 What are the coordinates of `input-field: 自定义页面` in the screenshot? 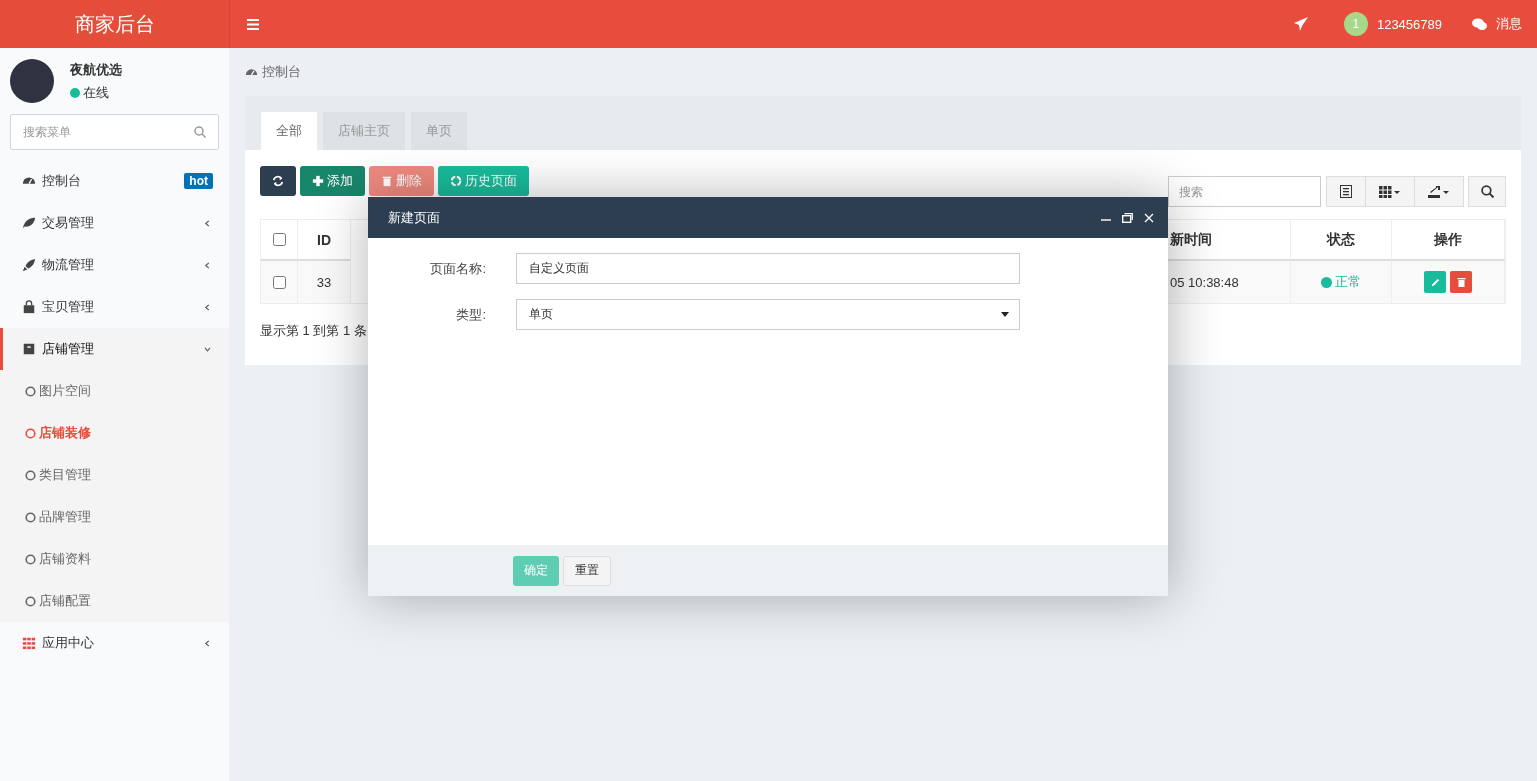 It's located at (768, 268).